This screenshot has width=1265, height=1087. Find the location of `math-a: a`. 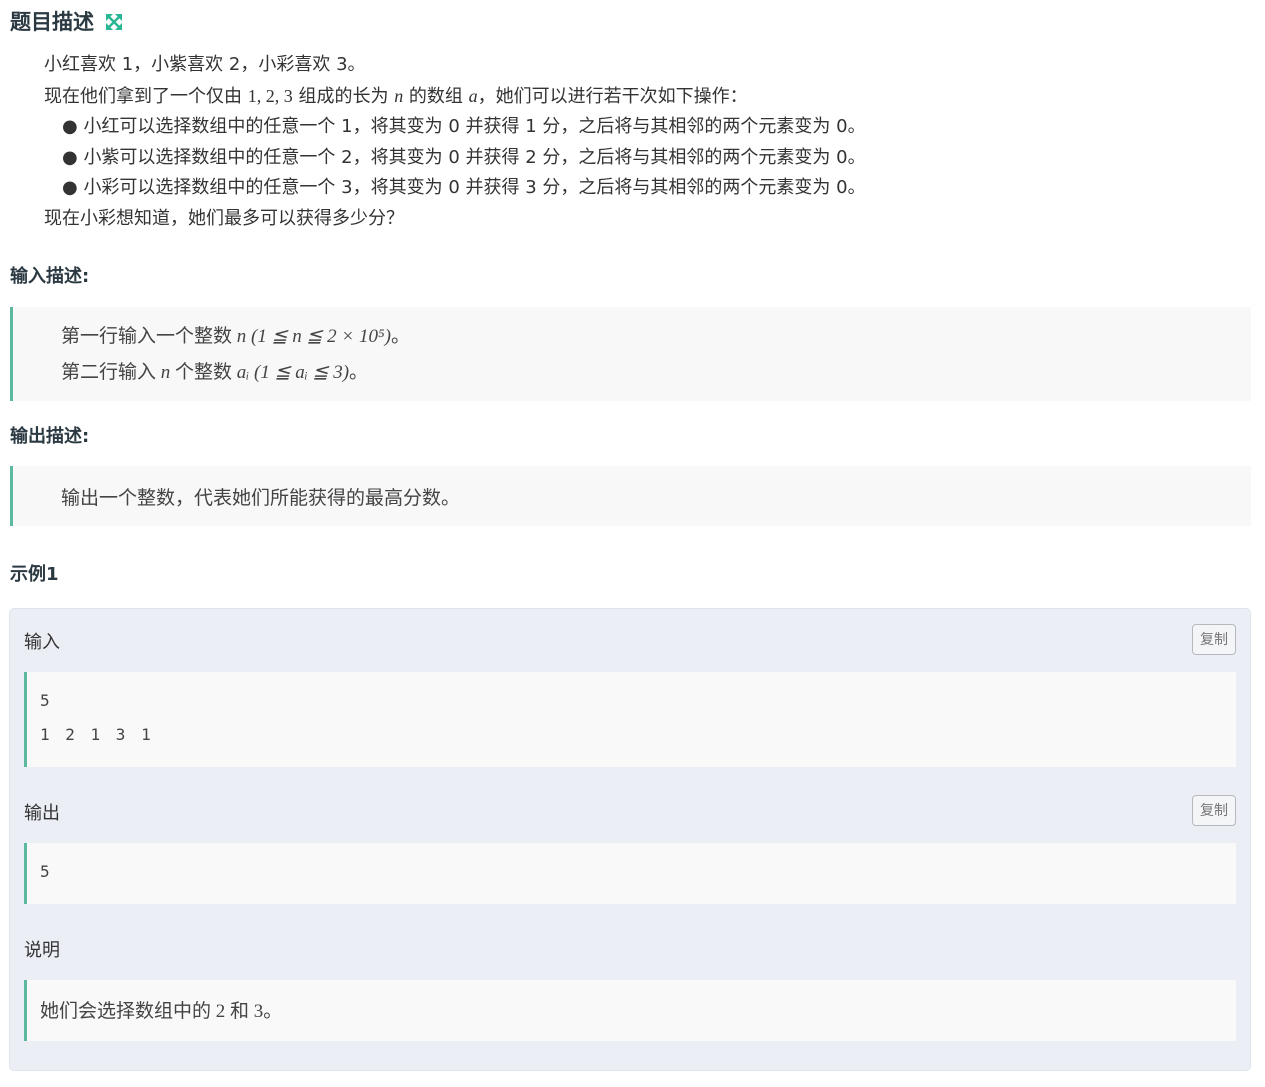

math-a: a is located at coordinates (473, 95).